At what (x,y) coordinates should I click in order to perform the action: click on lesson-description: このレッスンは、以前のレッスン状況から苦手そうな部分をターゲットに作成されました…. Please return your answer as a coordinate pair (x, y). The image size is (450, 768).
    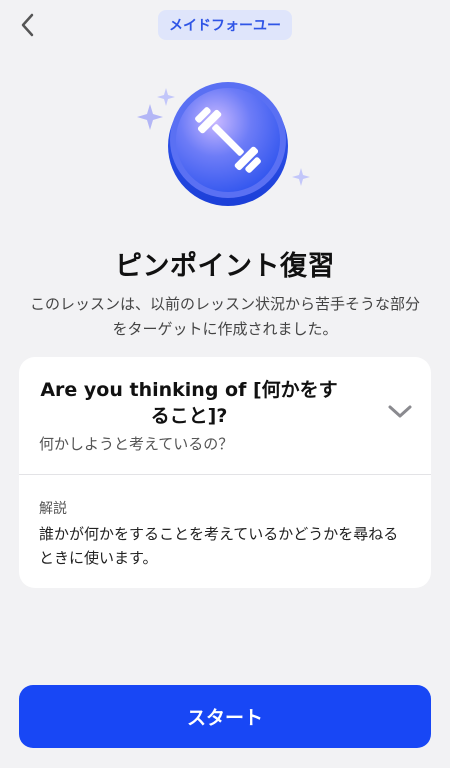
    Looking at the image, I should click on (224, 316).